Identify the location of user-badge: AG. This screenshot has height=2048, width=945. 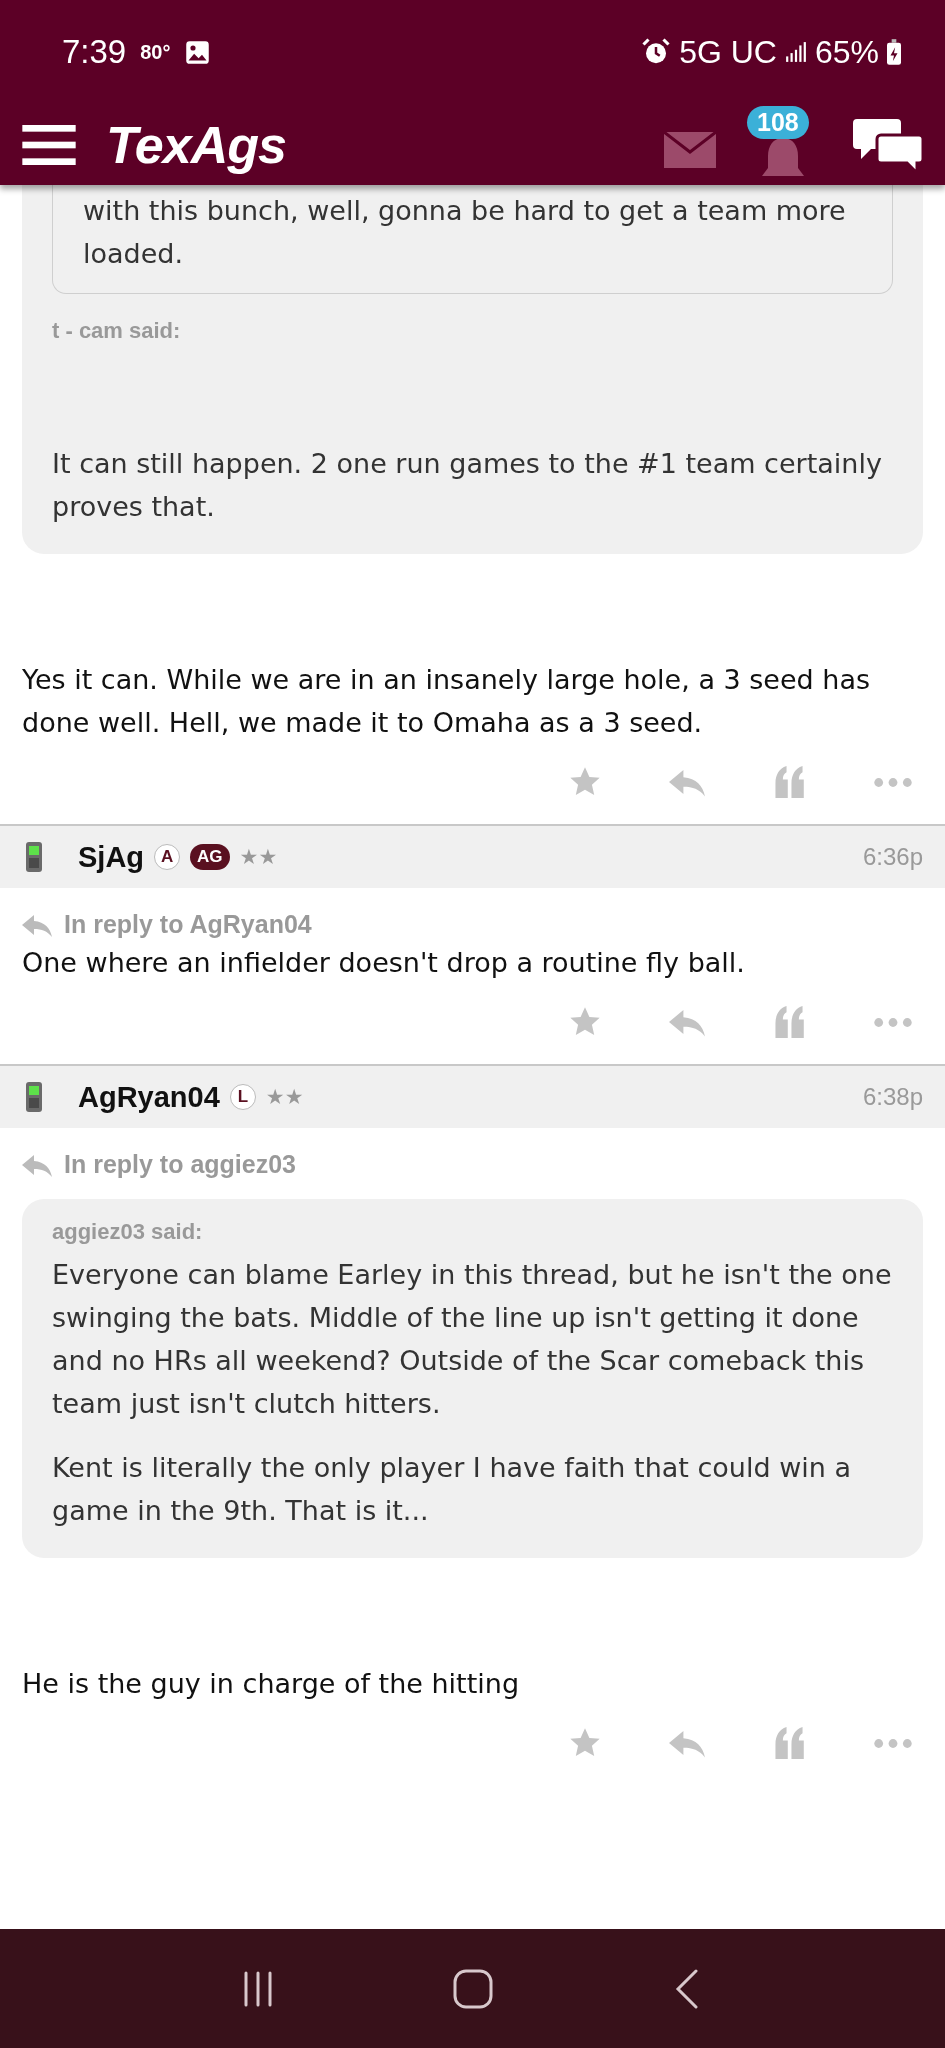
(210, 857).